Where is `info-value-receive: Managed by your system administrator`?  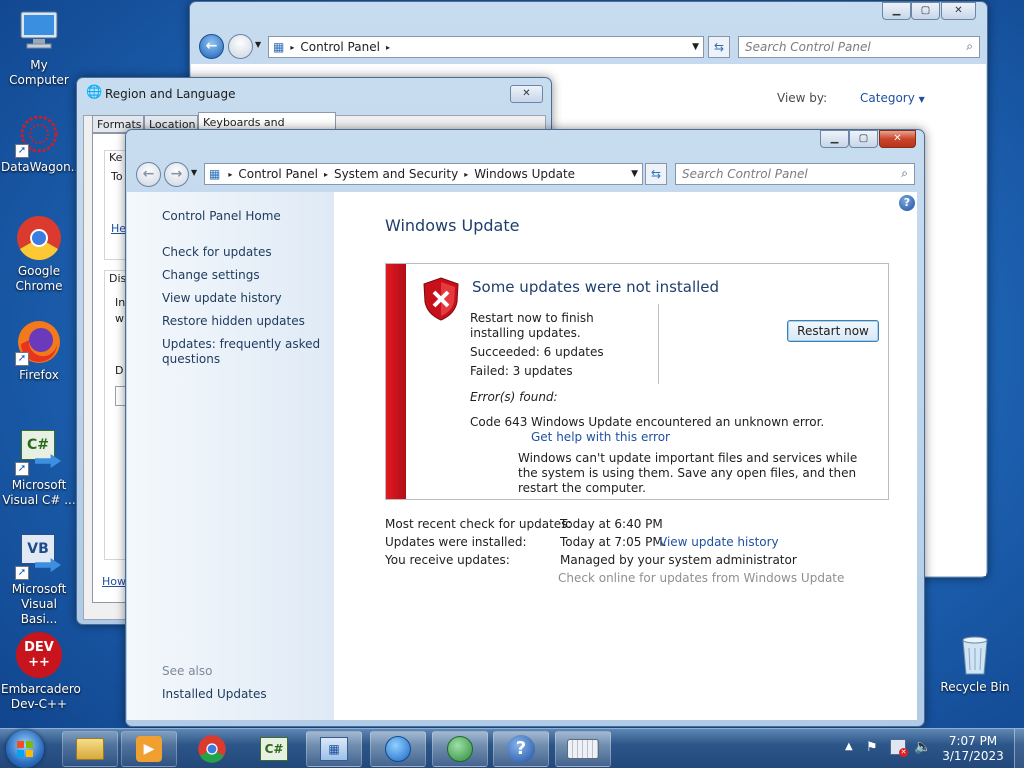
info-value-receive: Managed by your system administrator is located at coordinates (678, 560).